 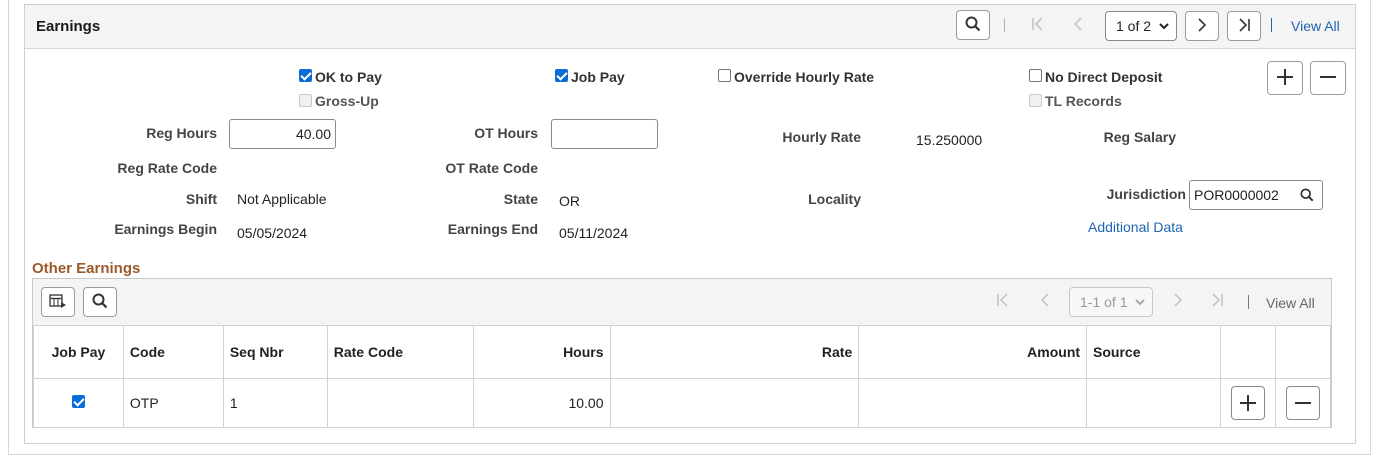 I want to click on row-remove-button, so click(x=1302, y=403).